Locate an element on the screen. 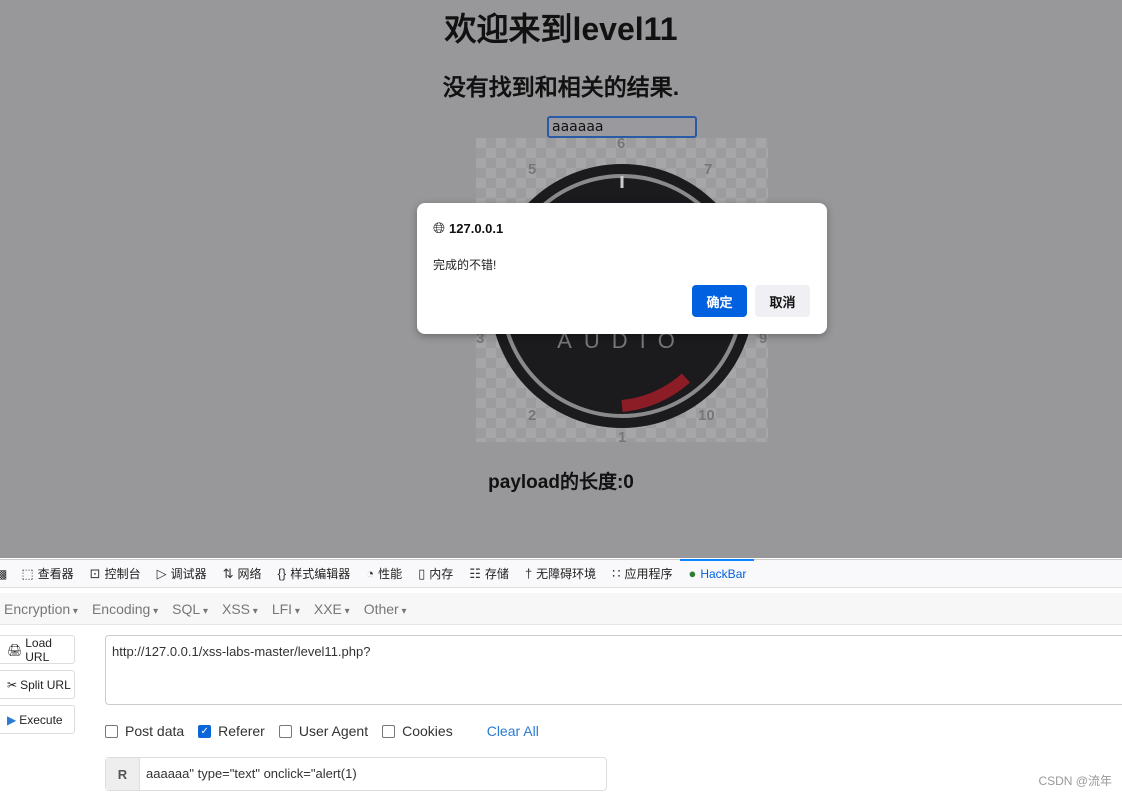  search-input: aaaaaa is located at coordinates (622, 127).